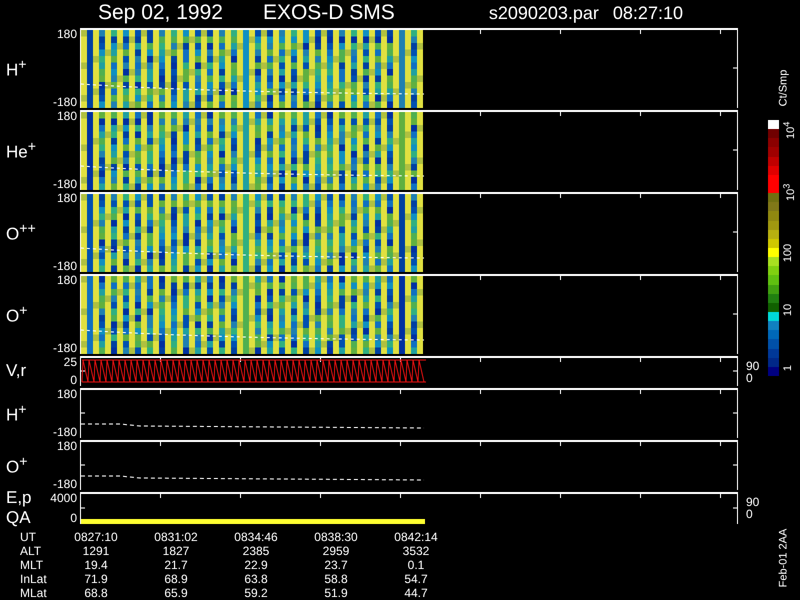 The height and width of the screenshot is (600, 800). What do you see at coordinates (256, 593) in the screenshot?
I see `table-cell-text: 59.2` at bounding box center [256, 593].